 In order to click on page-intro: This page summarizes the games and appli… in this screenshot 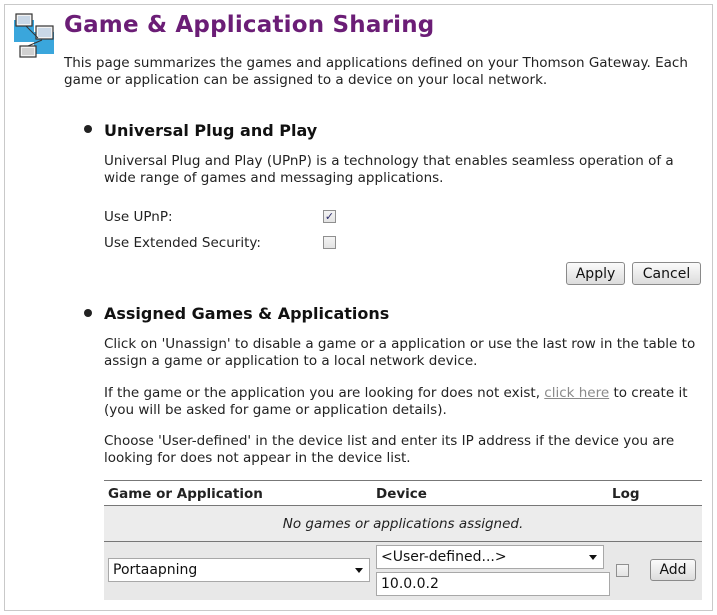, I will do `click(376, 71)`.